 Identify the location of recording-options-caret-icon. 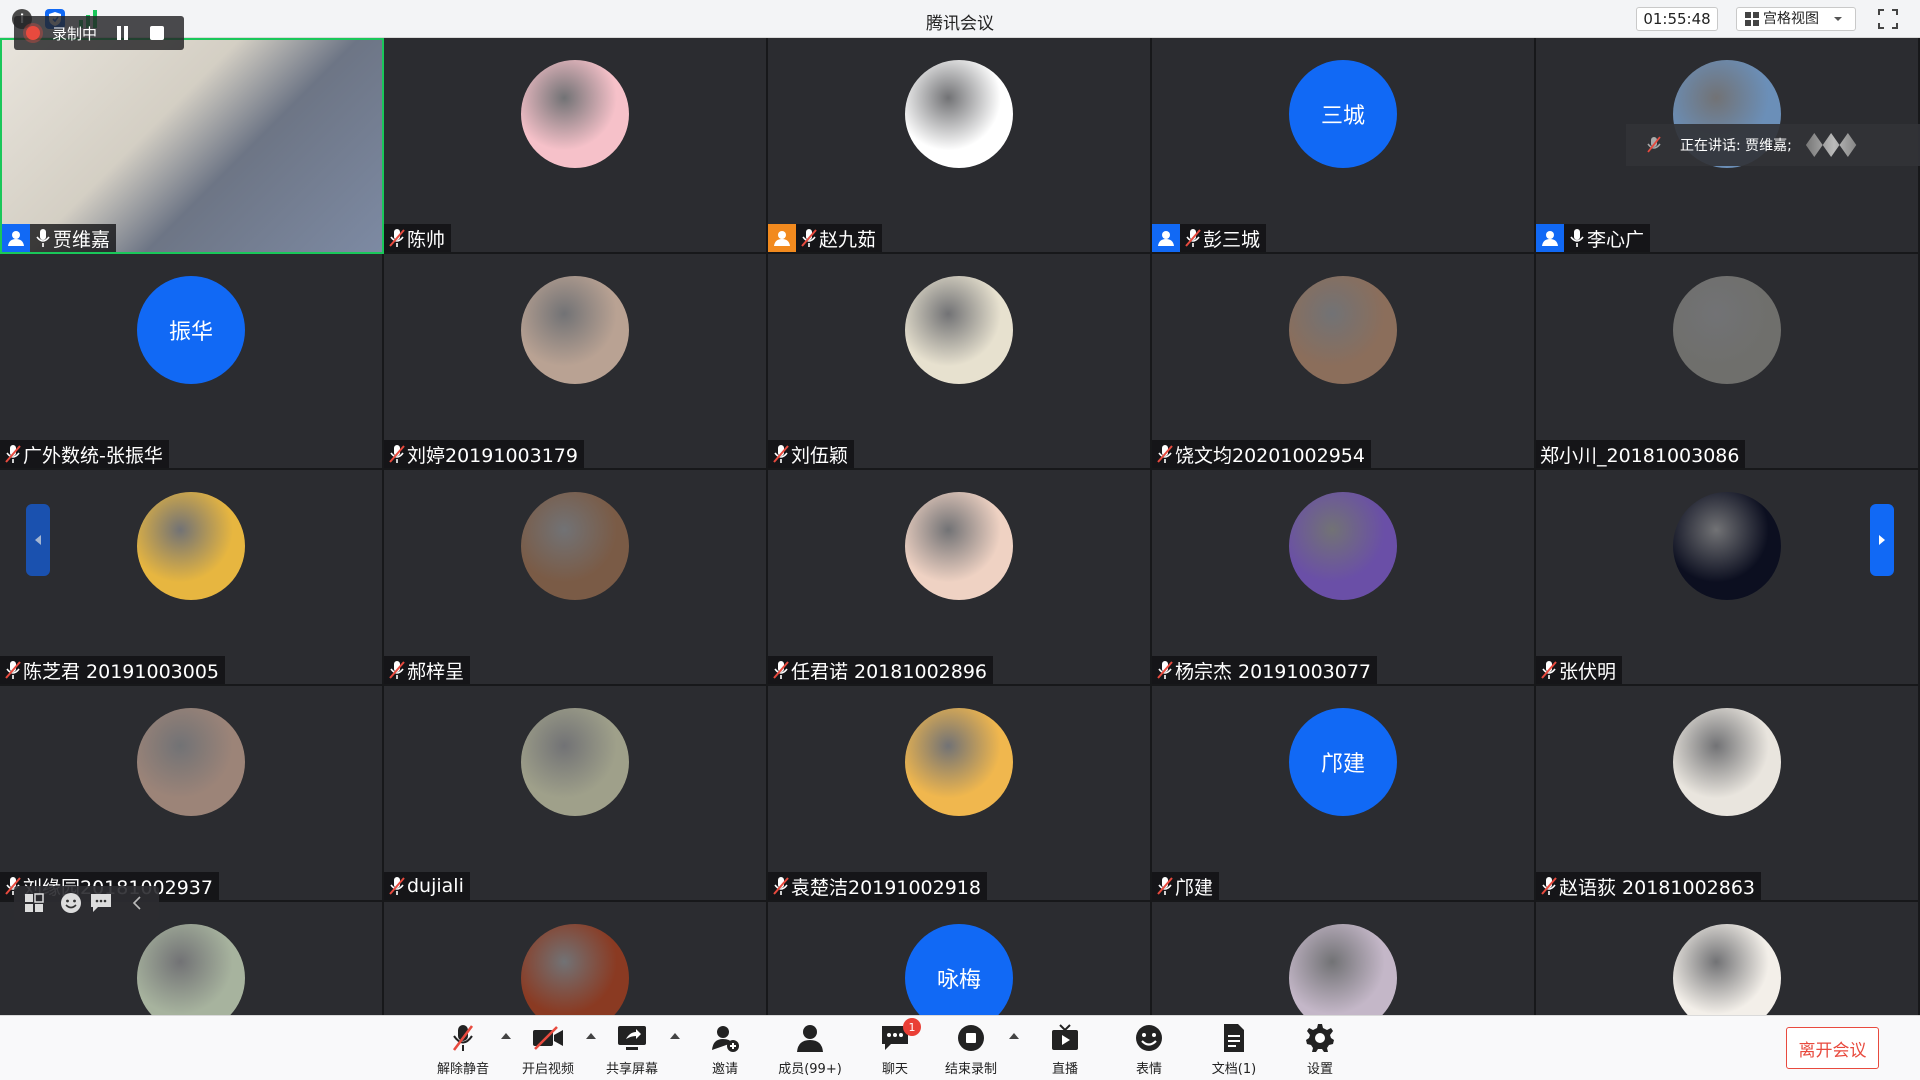
(1014, 1036).